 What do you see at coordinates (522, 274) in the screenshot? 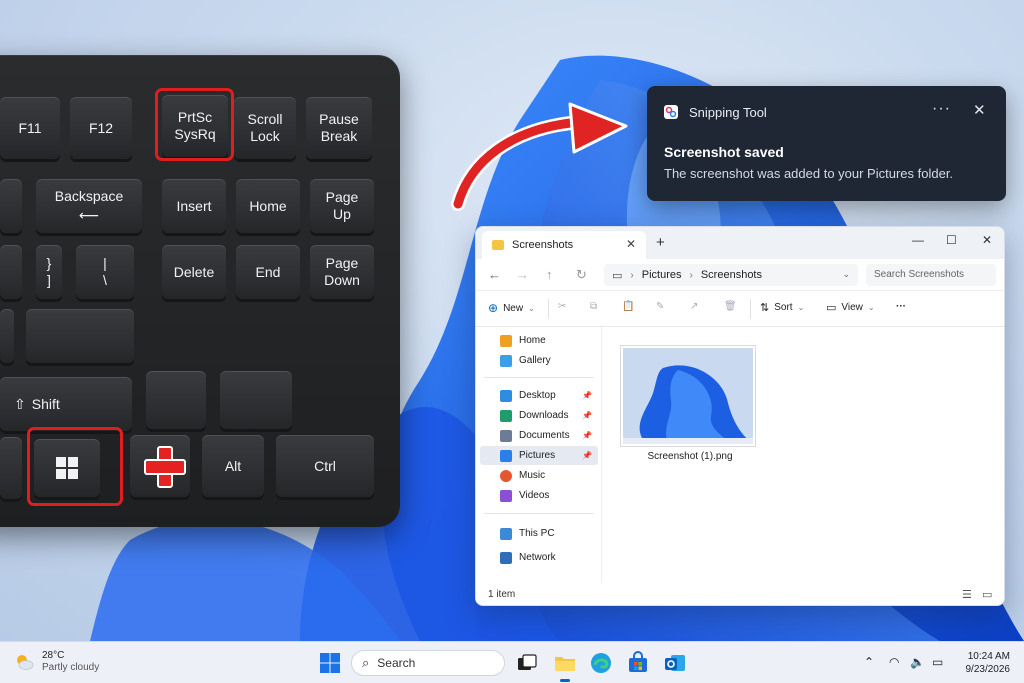
I see `forward-icon: →` at bounding box center [522, 274].